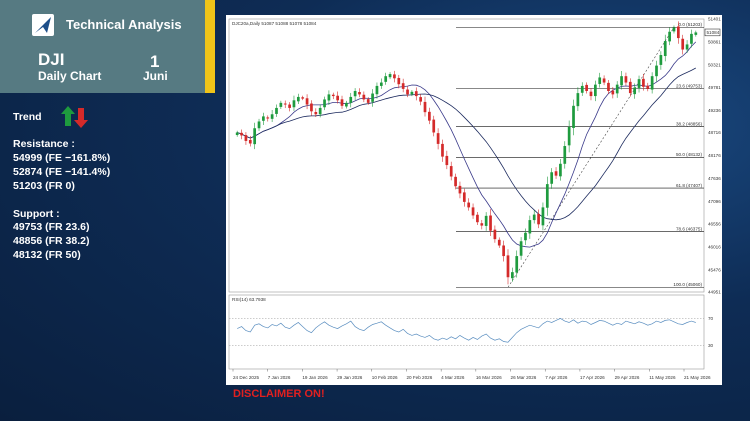  Describe the element at coordinates (62, 172) in the screenshot. I see `resistance-level-2: 52874 (FE −141.4%)` at that location.